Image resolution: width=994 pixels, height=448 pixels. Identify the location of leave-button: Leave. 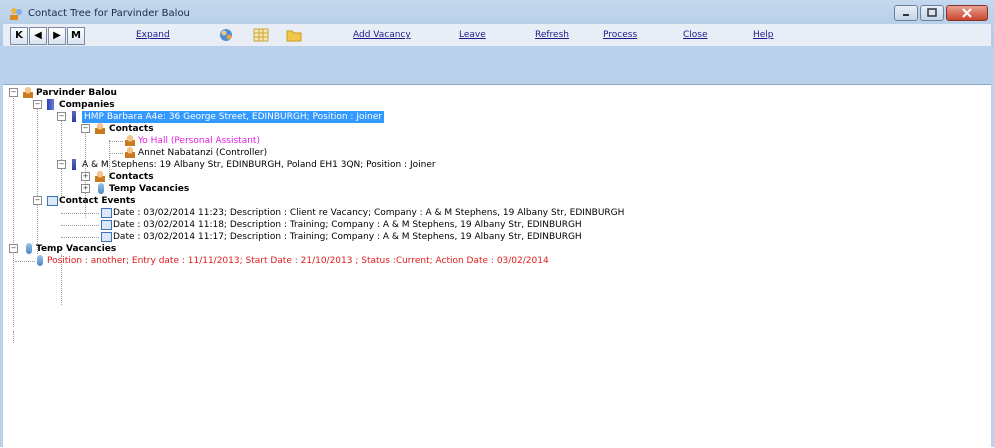
(472, 35).